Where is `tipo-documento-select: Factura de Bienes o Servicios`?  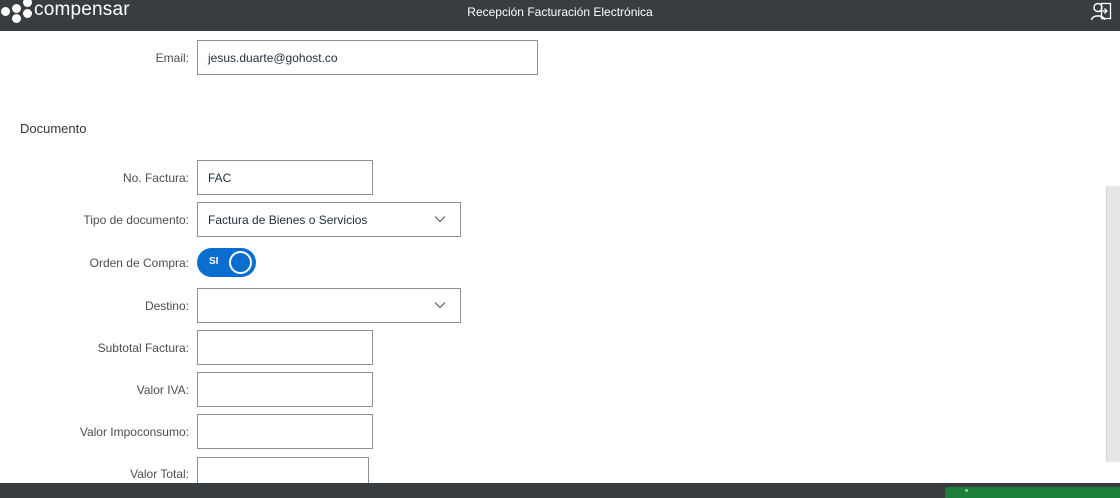
tipo-documento-select: Factura de Bienes o Servicios is located at coordinates (329, 219).